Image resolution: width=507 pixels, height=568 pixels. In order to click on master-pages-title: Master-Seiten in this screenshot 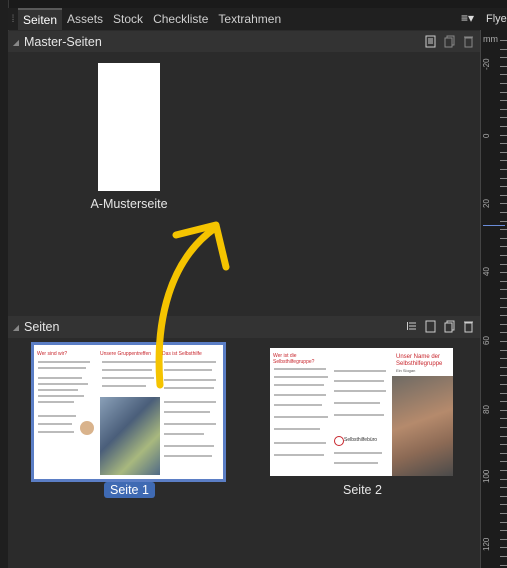, I will do `click(63, 42)`.